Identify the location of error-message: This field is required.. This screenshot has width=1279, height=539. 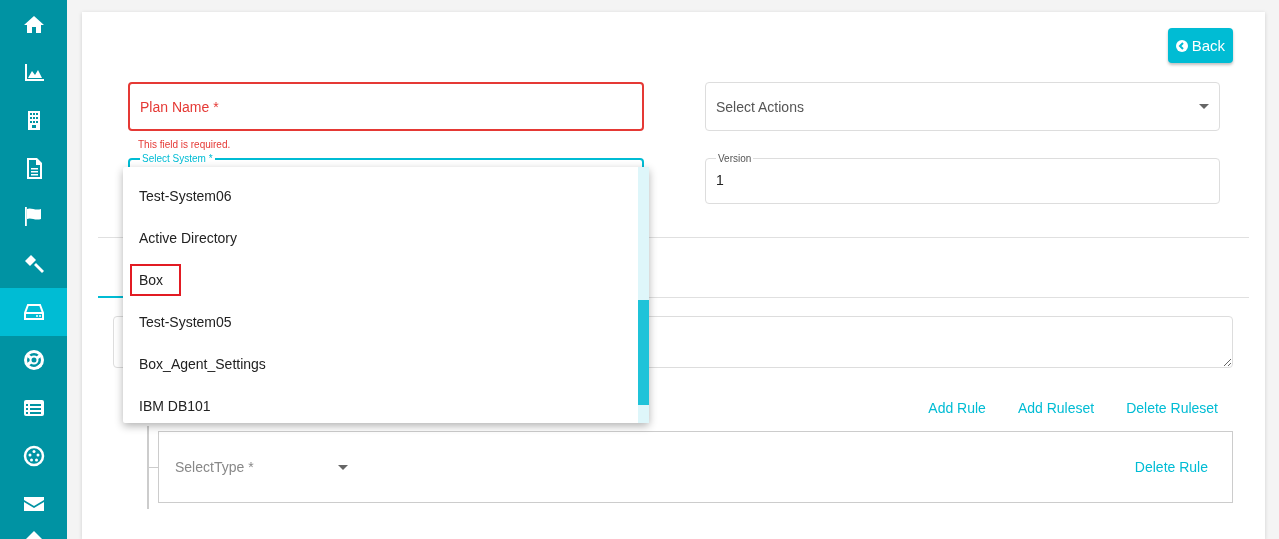
(185, 145).